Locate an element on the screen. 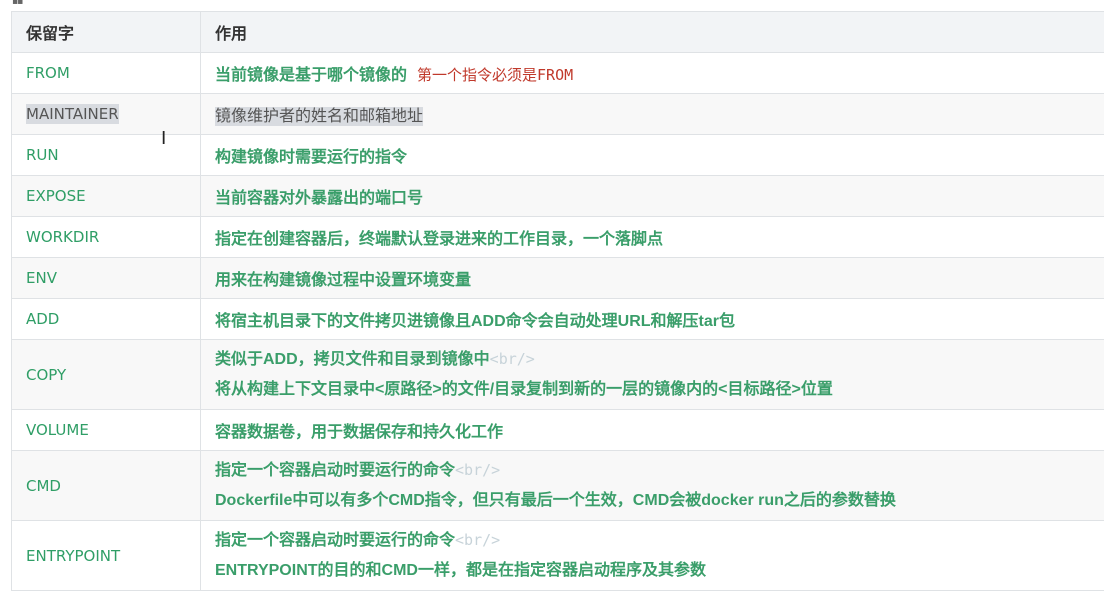 This screenshot has width=1104, height=610. keyword-text: EXPOSE is located at coordinates (56, 196).